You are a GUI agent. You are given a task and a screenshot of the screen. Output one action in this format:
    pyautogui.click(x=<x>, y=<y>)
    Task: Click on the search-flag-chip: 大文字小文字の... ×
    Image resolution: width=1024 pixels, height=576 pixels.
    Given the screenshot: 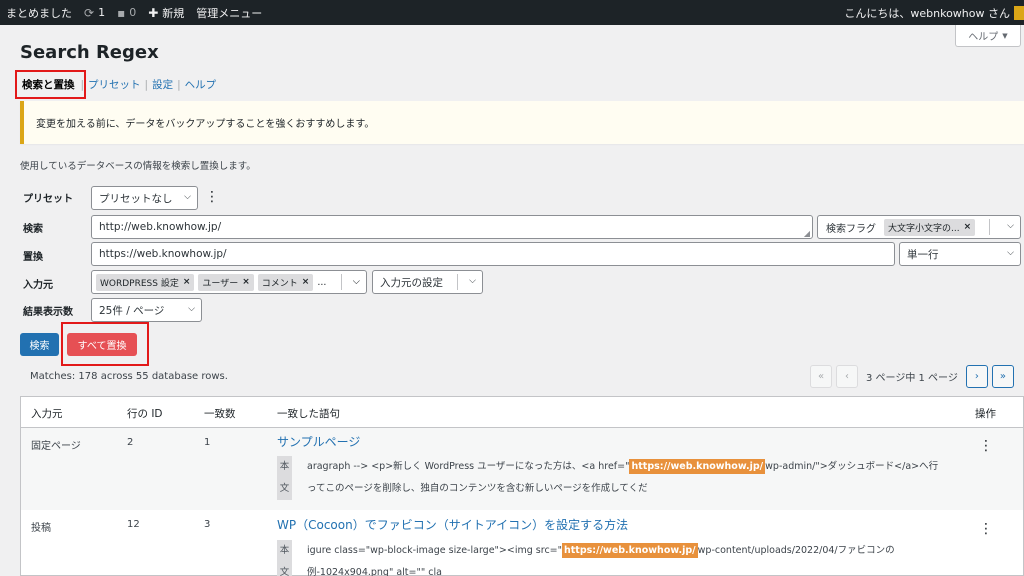 What is the action you would take?
    pyautogui.click(x=930, y=227)
    